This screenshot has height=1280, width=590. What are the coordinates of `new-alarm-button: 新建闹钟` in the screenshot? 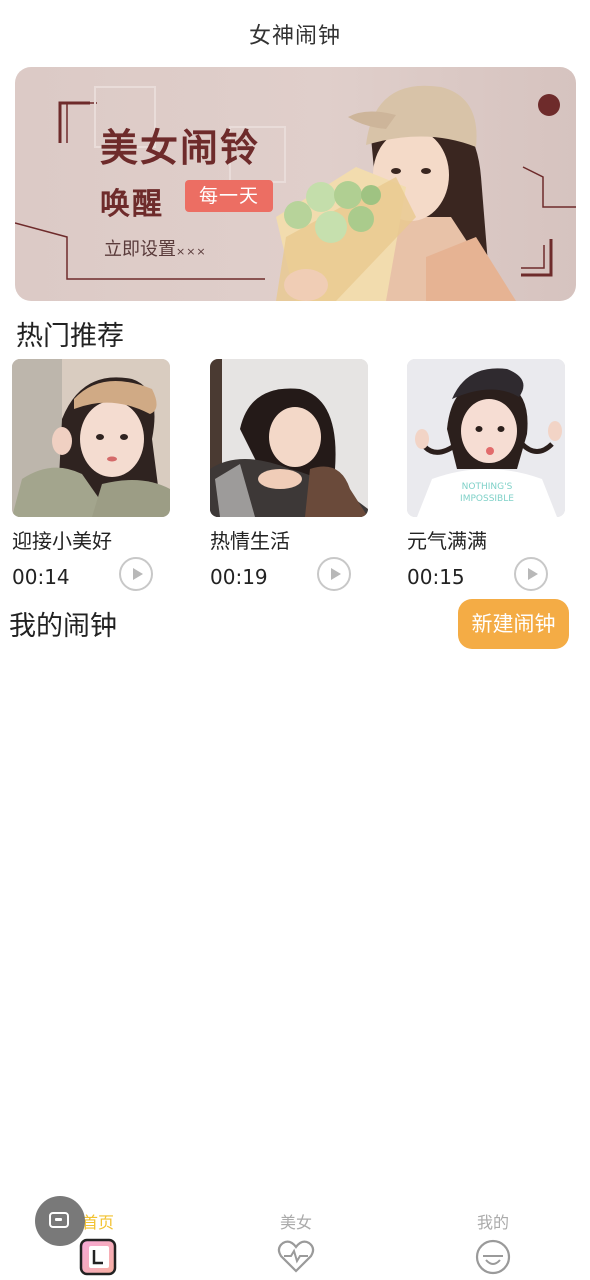 It's located at (513, 624).